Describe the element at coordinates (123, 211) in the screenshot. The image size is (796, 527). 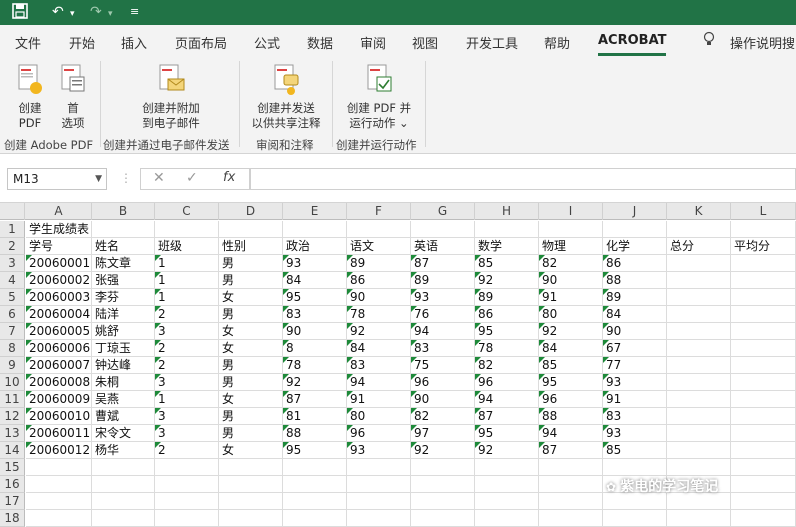
I see `column-header-b: B` at that location.